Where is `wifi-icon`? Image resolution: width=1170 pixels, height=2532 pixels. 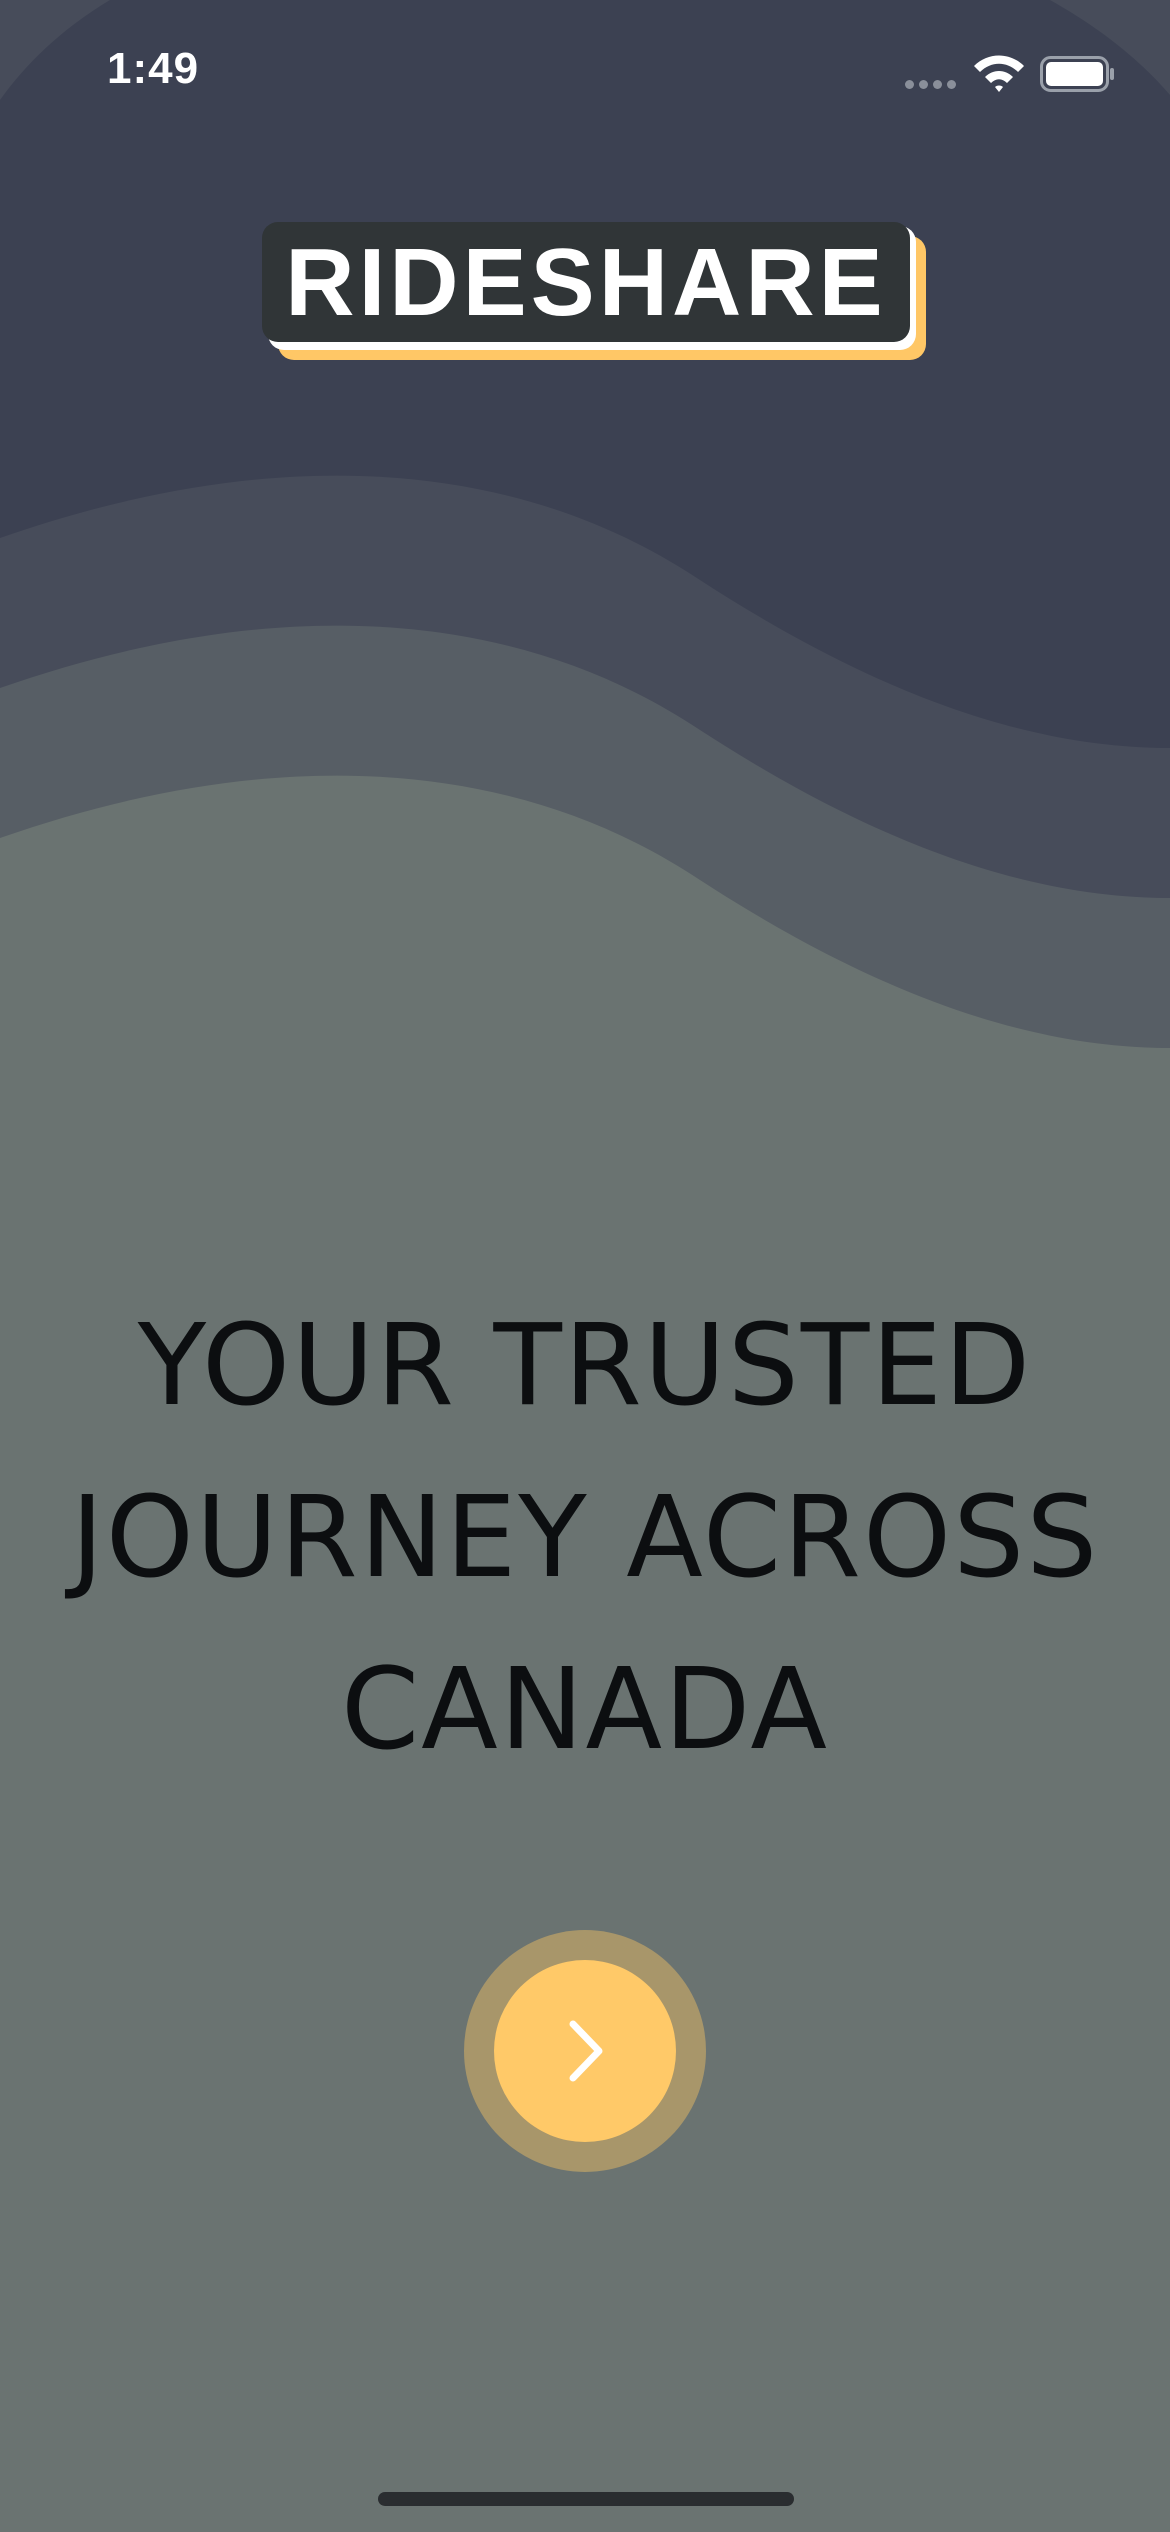
wifi-icon is located at coordinates (999, 73).